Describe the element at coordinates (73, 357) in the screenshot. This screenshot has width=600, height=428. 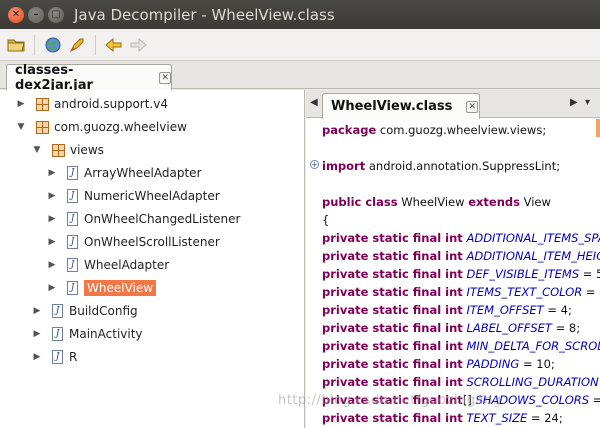
I see `tree-node-label: R` at that location.